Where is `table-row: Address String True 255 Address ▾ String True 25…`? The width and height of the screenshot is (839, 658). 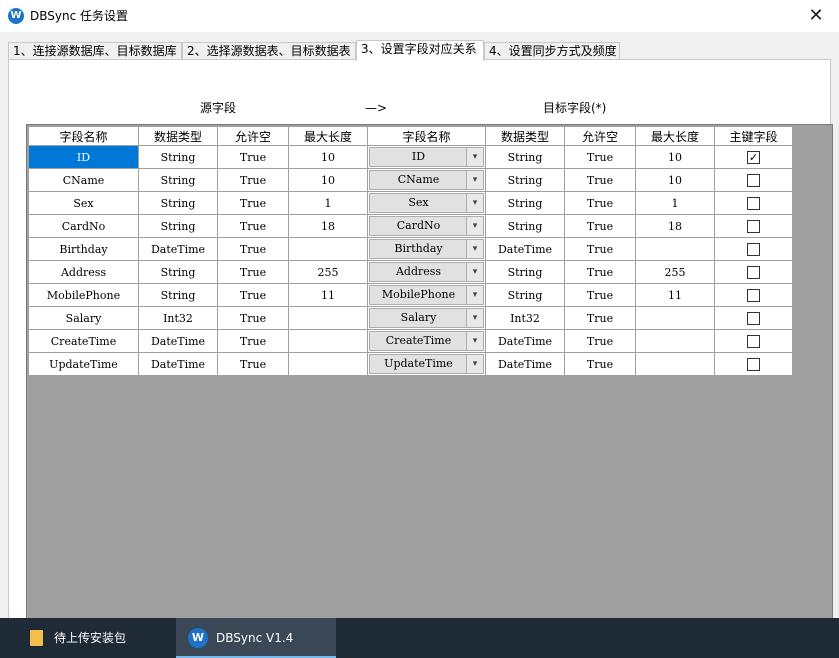 table-row: Address String True 255 Address ▾ String True 25… is located at coordinates (410, 272).